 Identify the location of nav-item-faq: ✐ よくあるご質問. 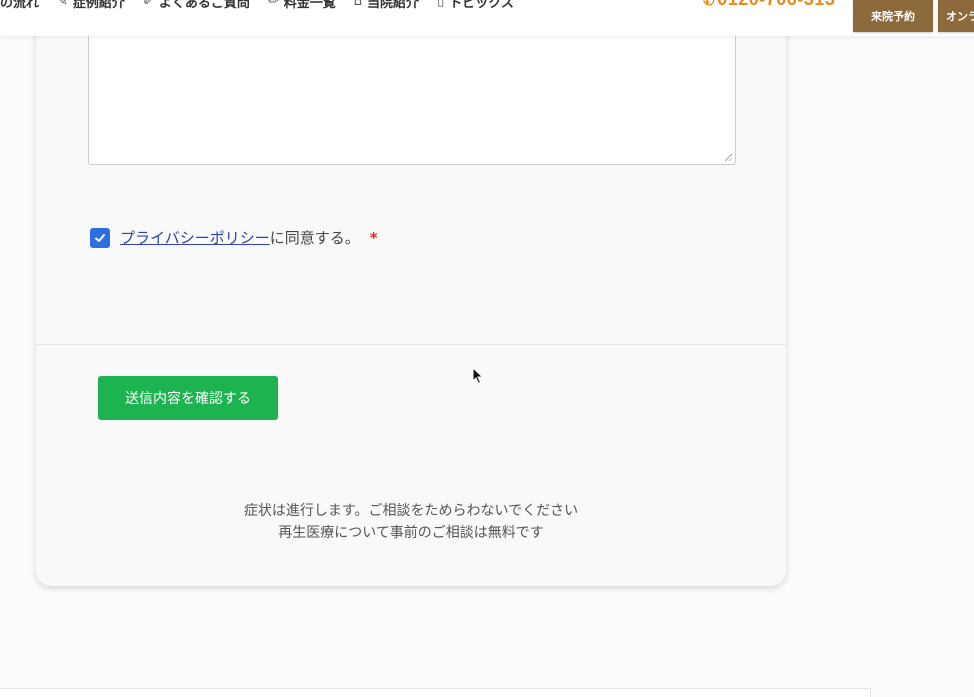
(196, 5).